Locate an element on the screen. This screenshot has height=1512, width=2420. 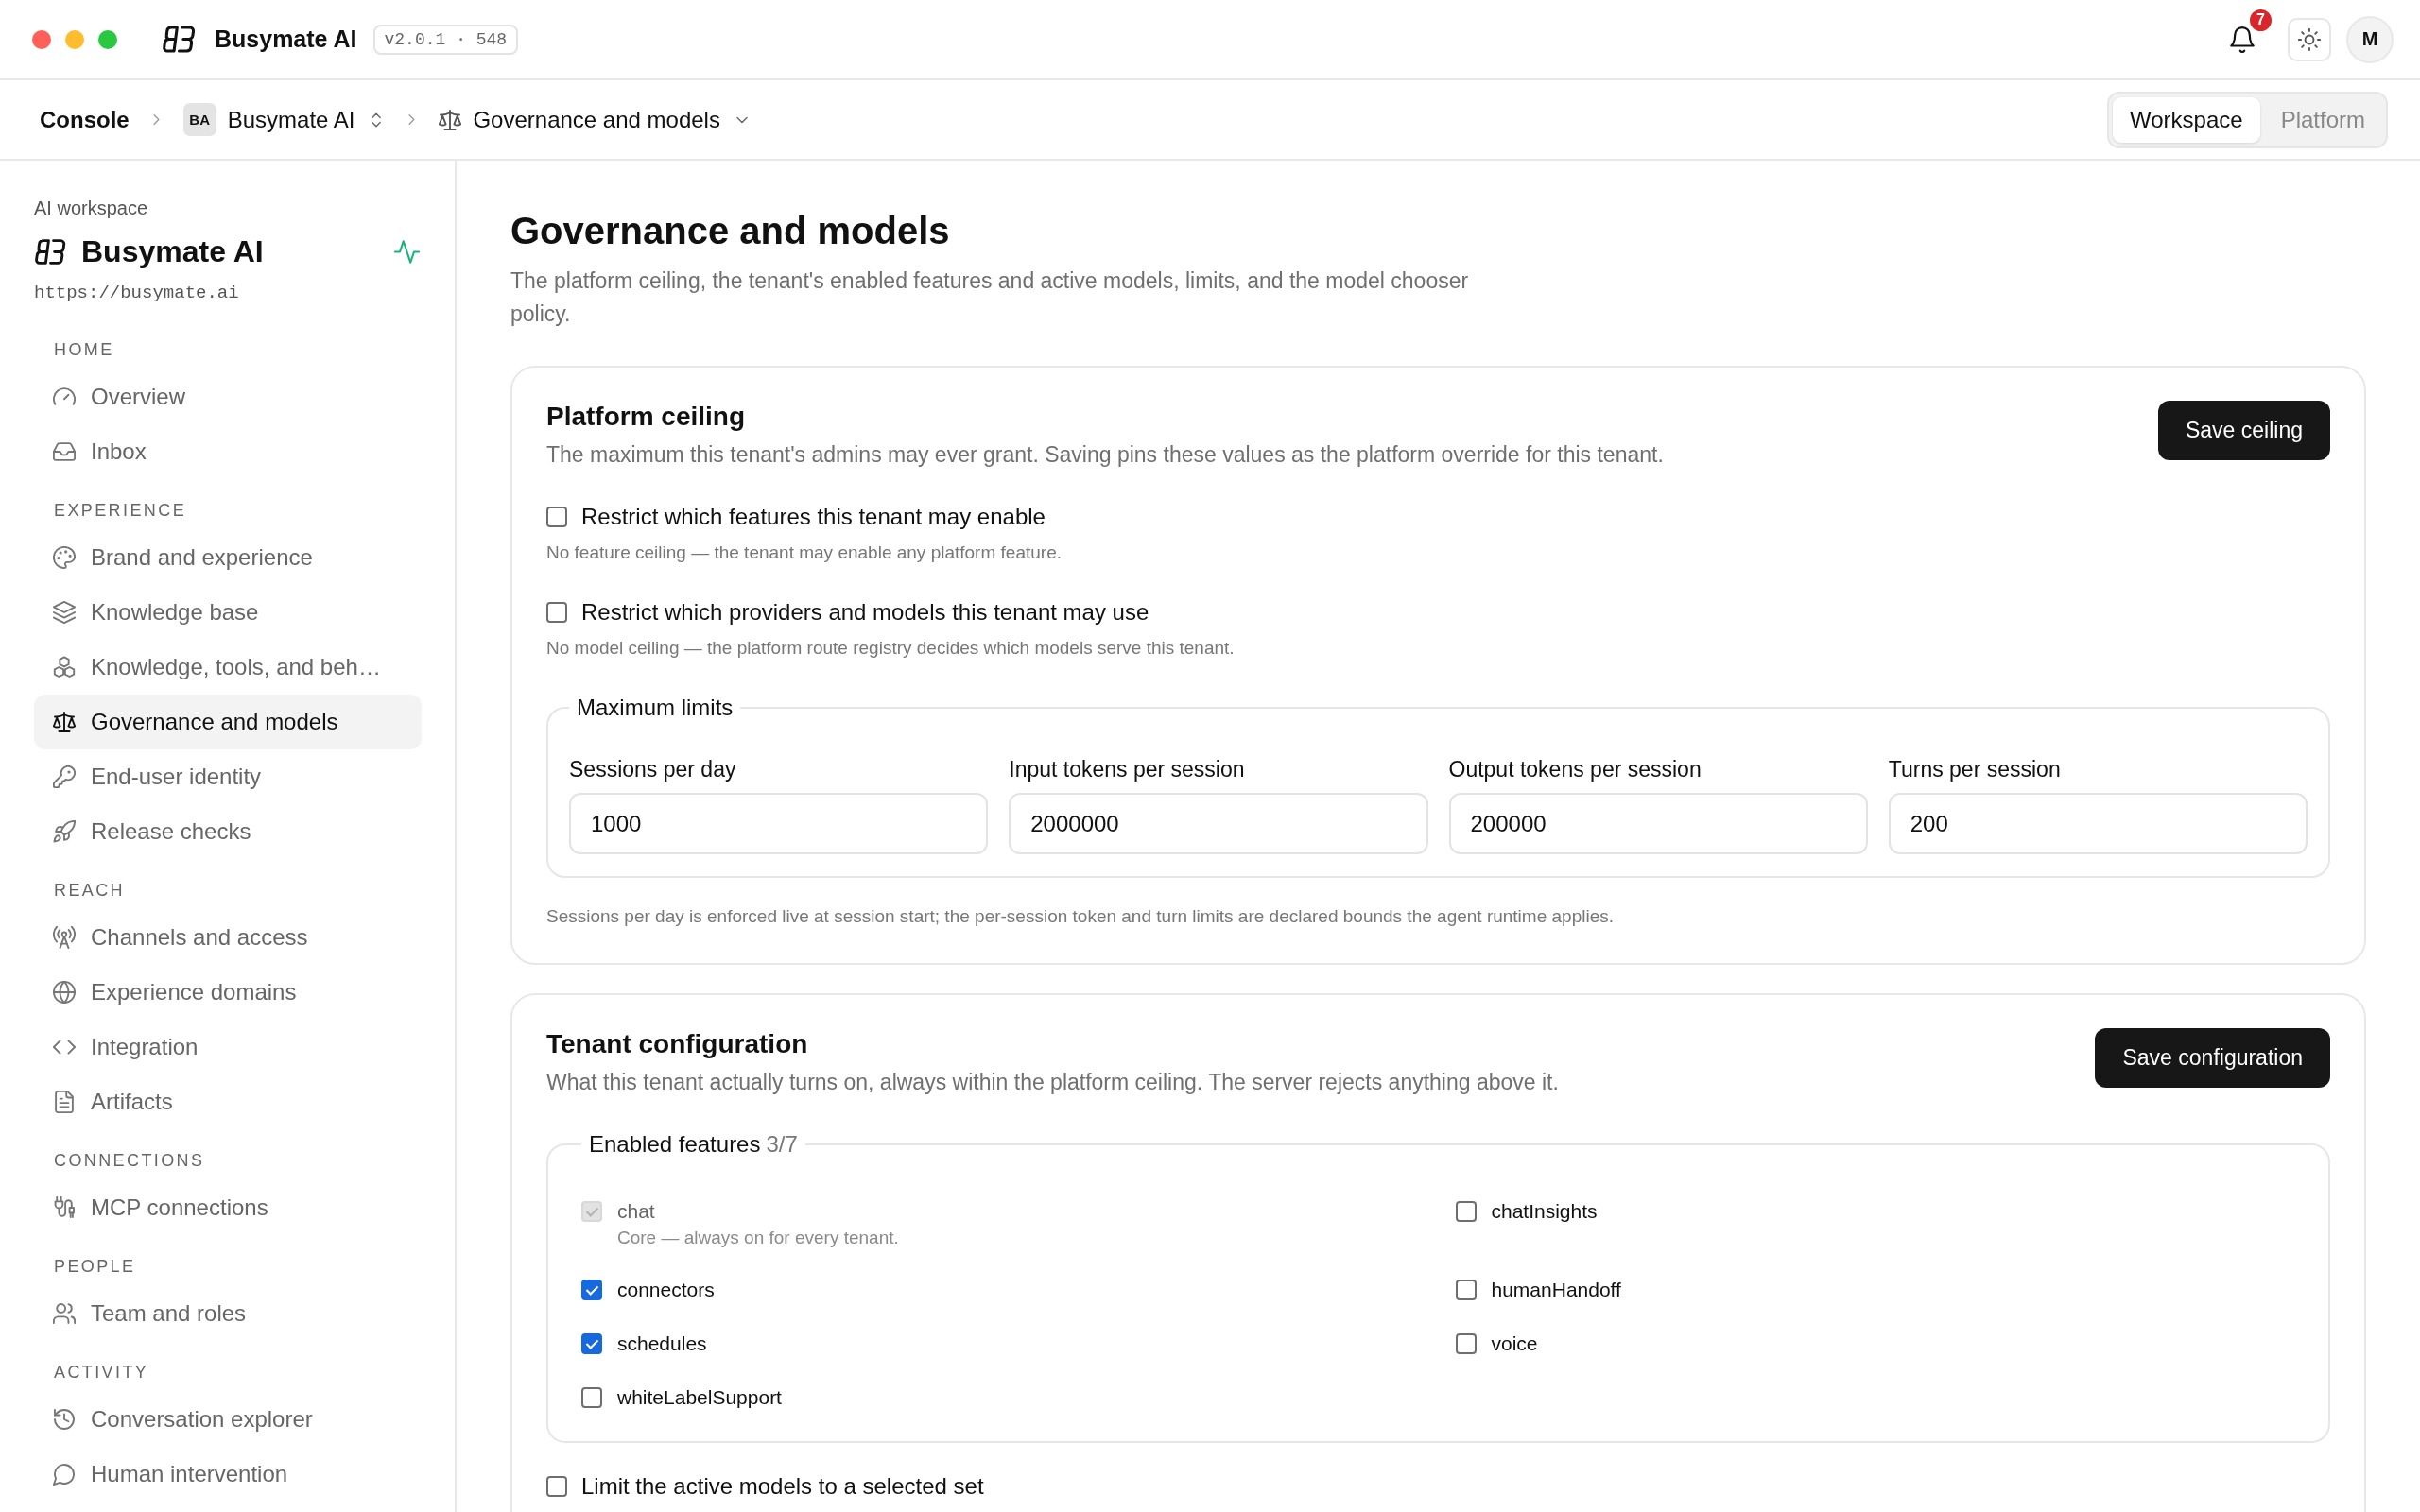
sidebar-item: Knowledge base is located at coordinates (228, 612).